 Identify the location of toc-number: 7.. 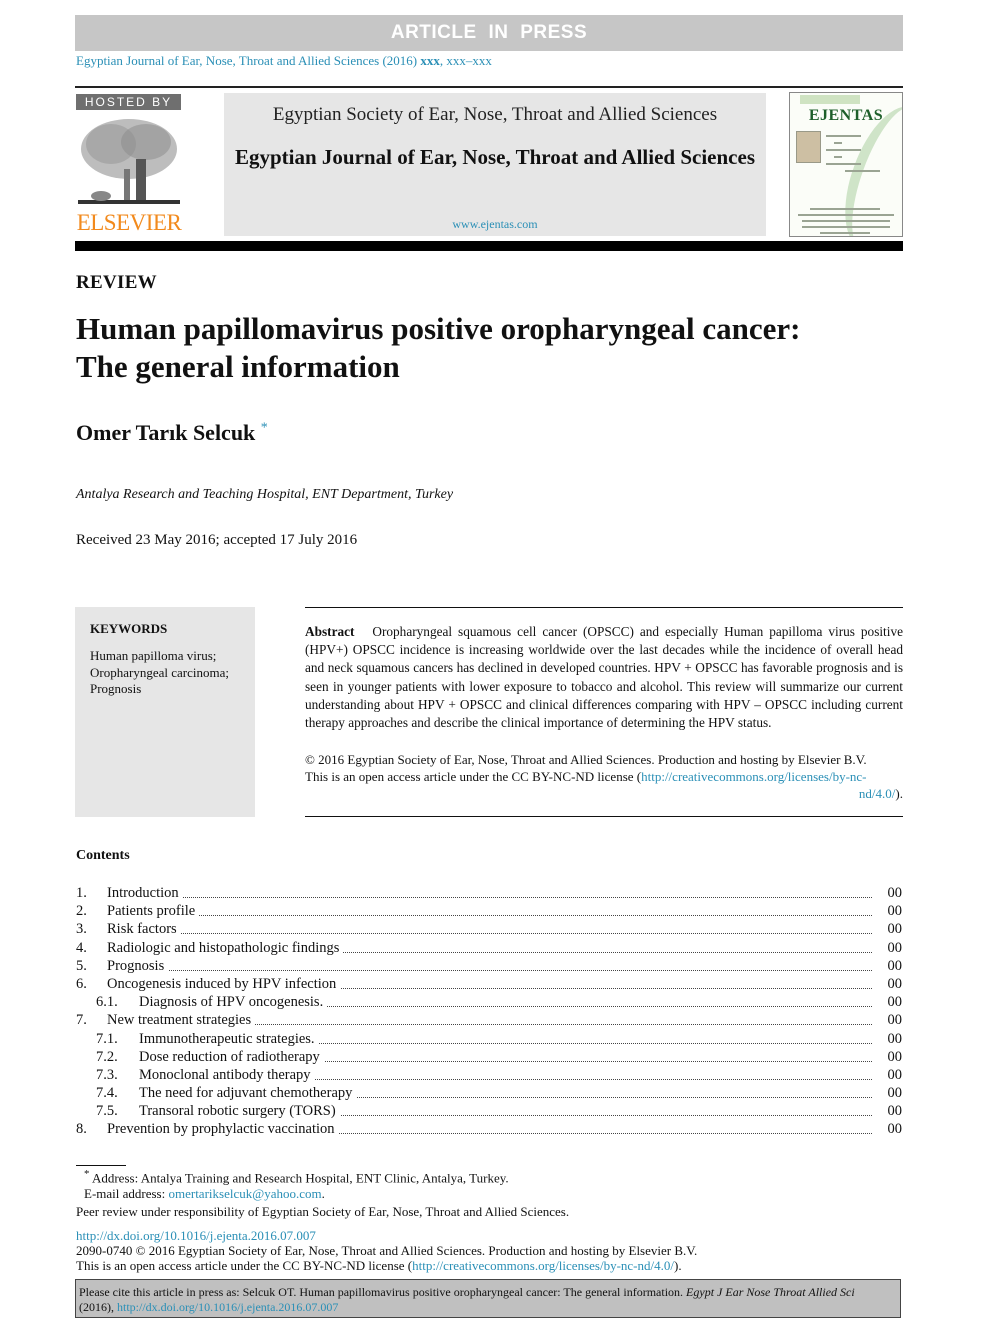
(81, 1020).